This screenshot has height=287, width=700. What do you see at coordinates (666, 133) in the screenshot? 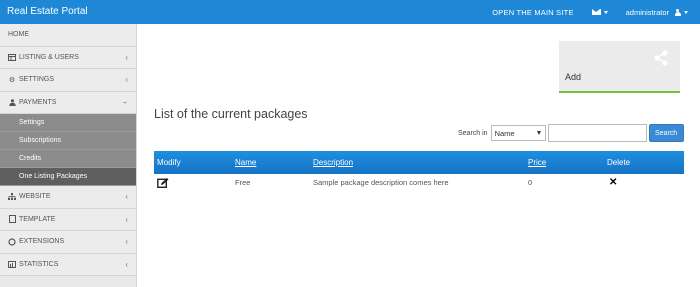
I see `search-button: Search` at bounding box center [666, 133].